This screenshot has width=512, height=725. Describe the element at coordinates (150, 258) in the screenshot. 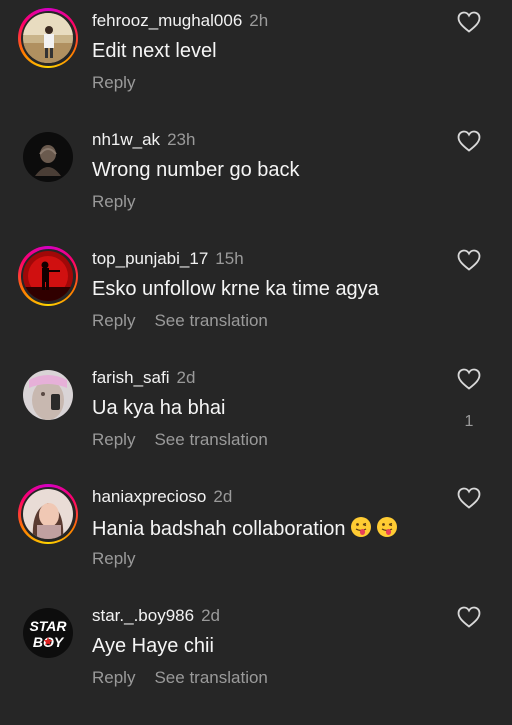

I see `username: top_punjabi_17` at that location.